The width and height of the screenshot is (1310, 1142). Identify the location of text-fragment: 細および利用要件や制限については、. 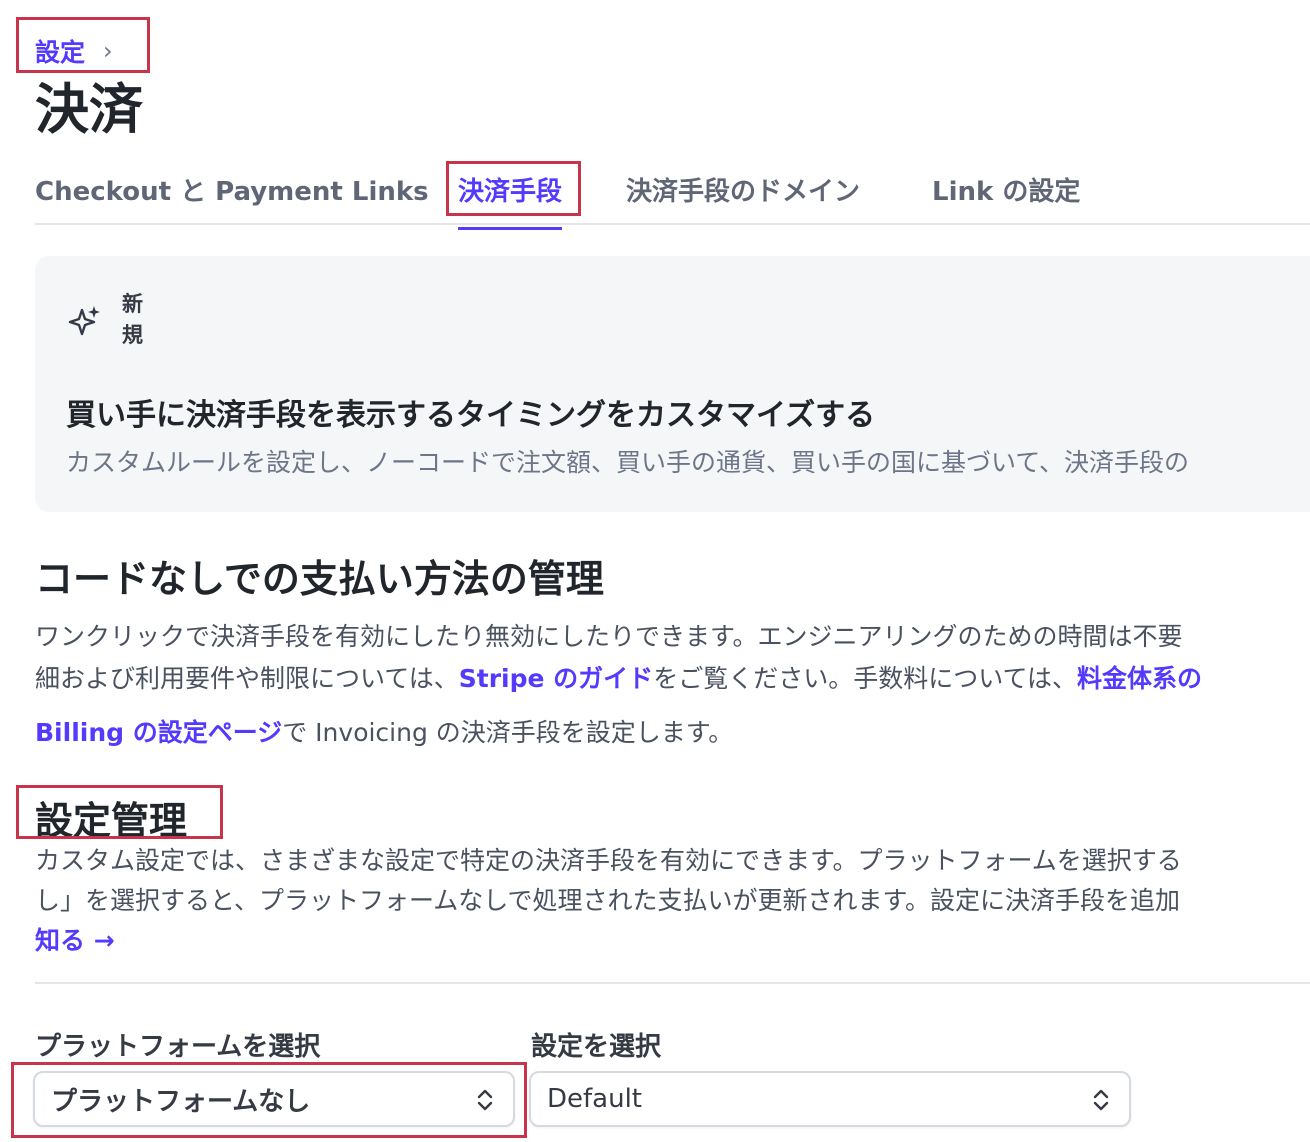
(247, 678).